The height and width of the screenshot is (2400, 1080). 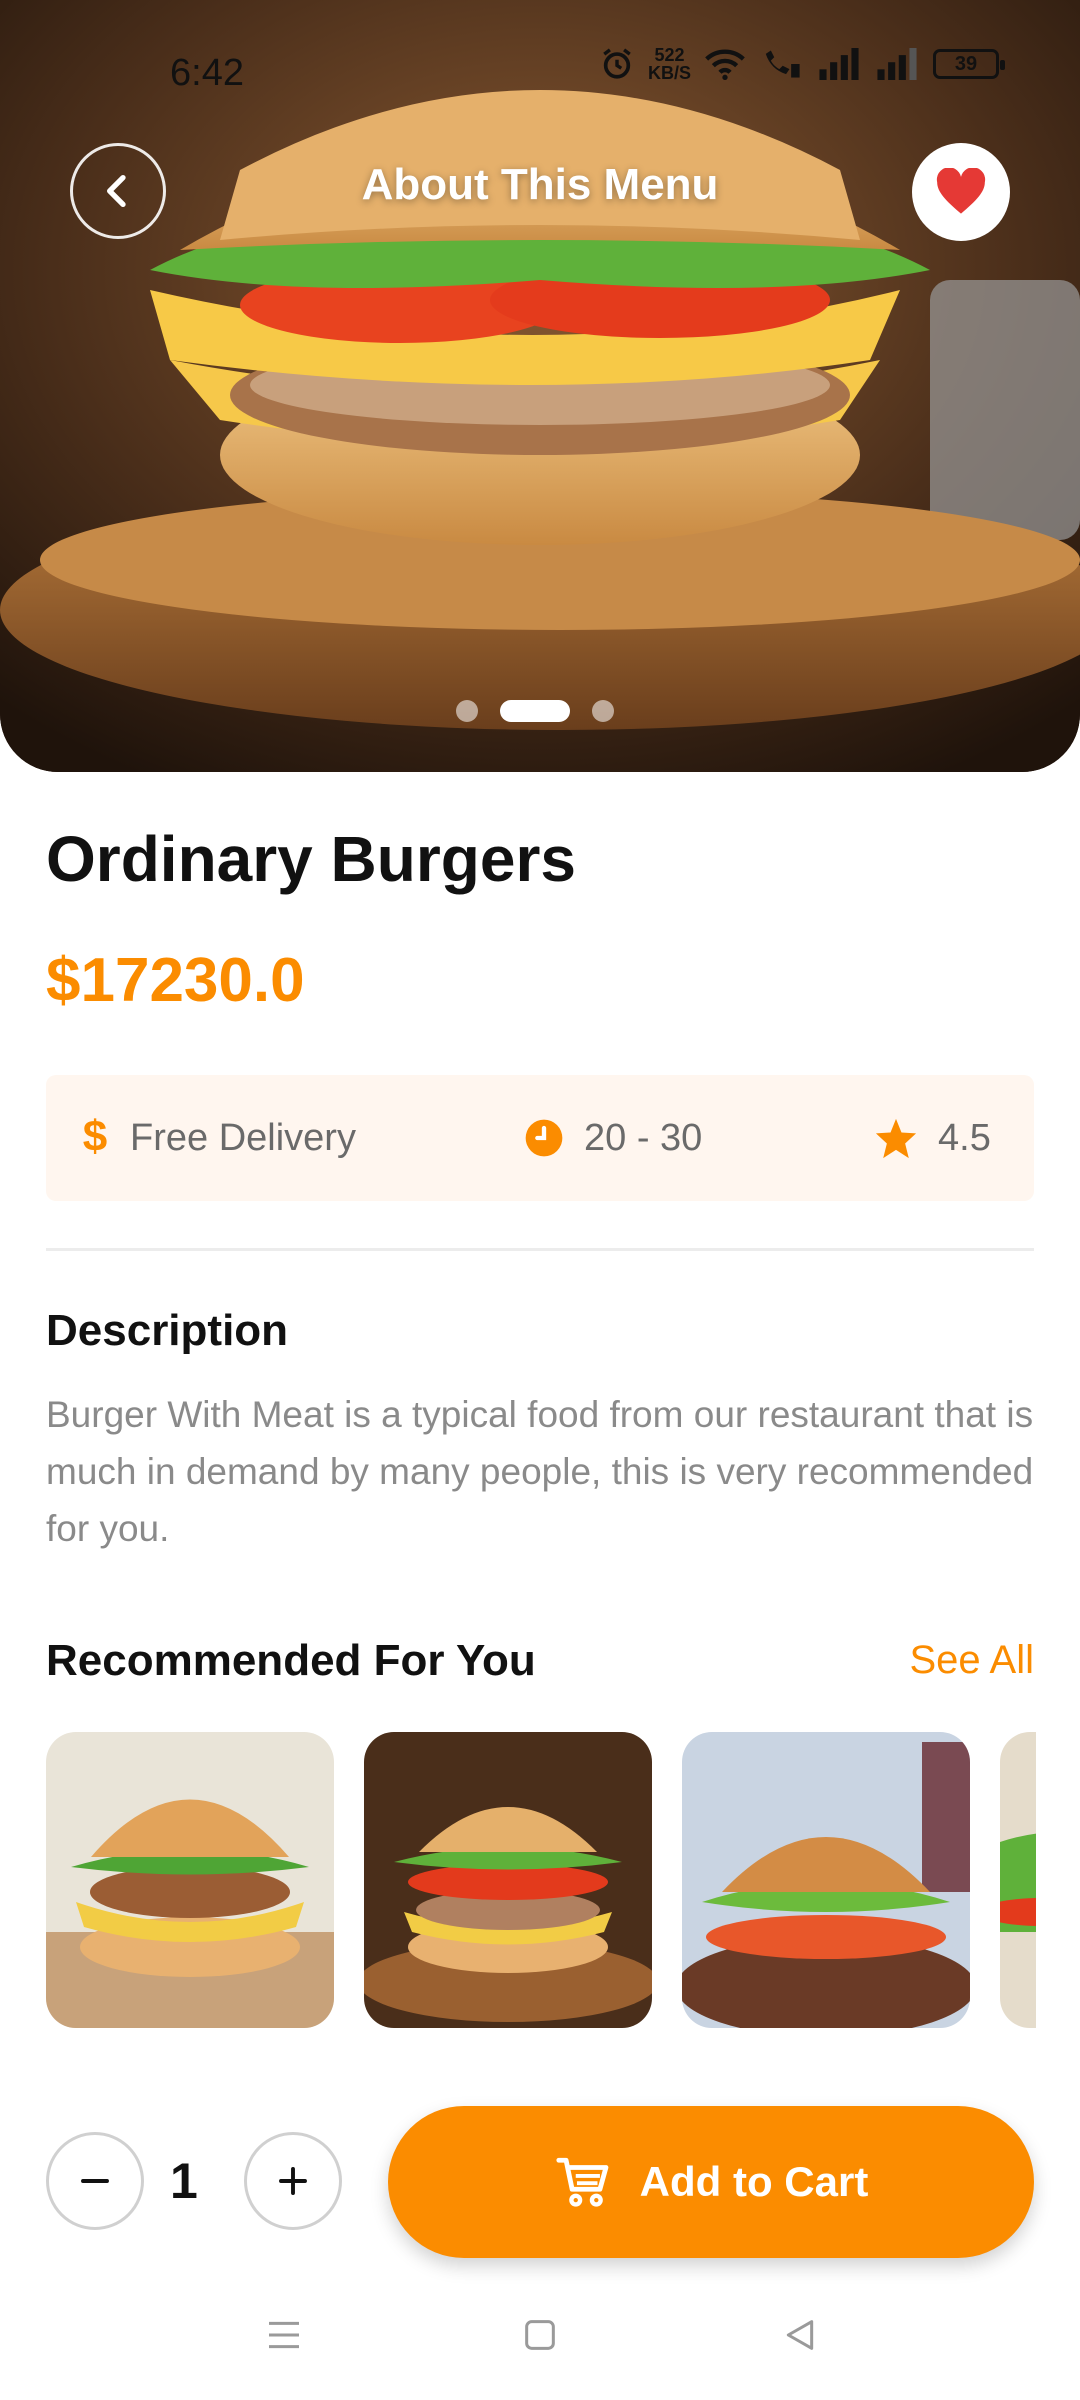 I want to click on info-box: $ Free Delivery 20 - 30 4.5, so click(x=540, y=1138).